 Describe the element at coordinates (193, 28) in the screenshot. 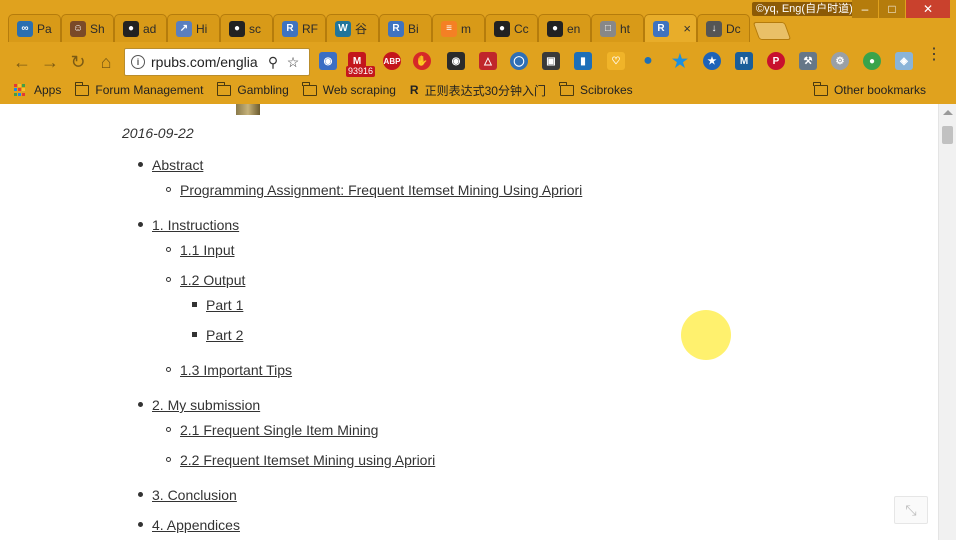

I see `tab-3: ↗ Hi` at that location.